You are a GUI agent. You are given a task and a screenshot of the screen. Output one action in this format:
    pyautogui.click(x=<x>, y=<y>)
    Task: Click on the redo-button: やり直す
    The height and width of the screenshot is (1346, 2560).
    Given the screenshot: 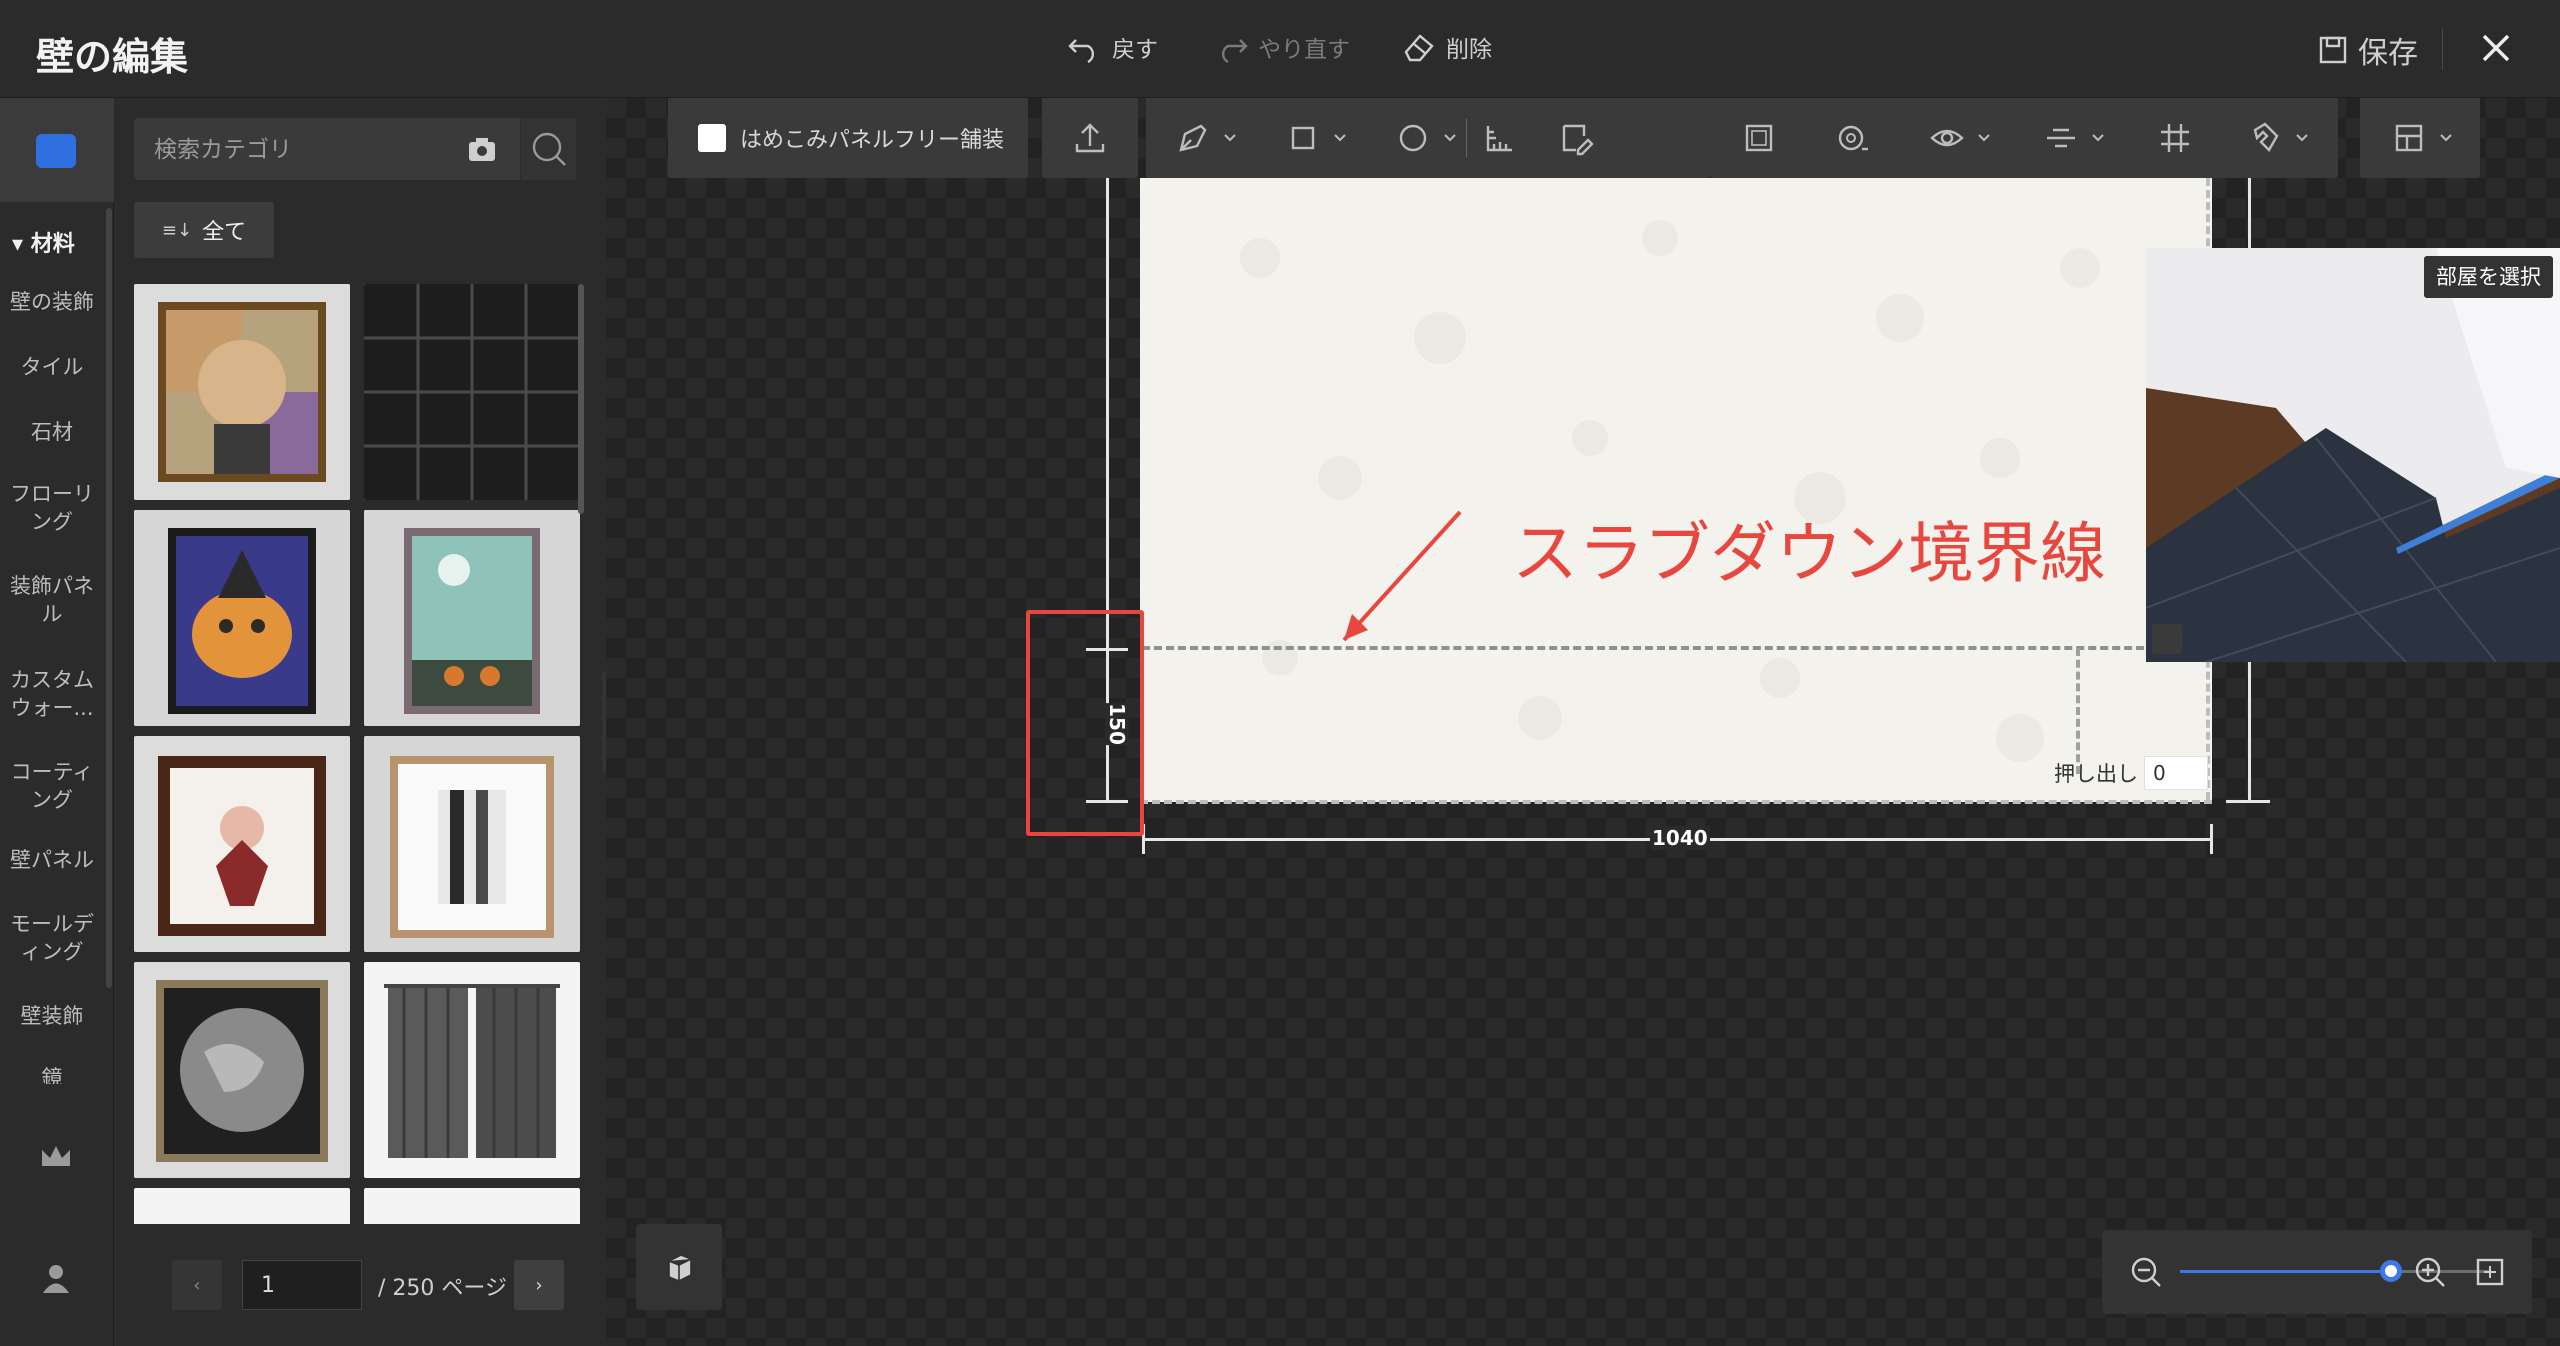 What is the action you would take?
    pyautogui.click(x=1282, y=47)
    